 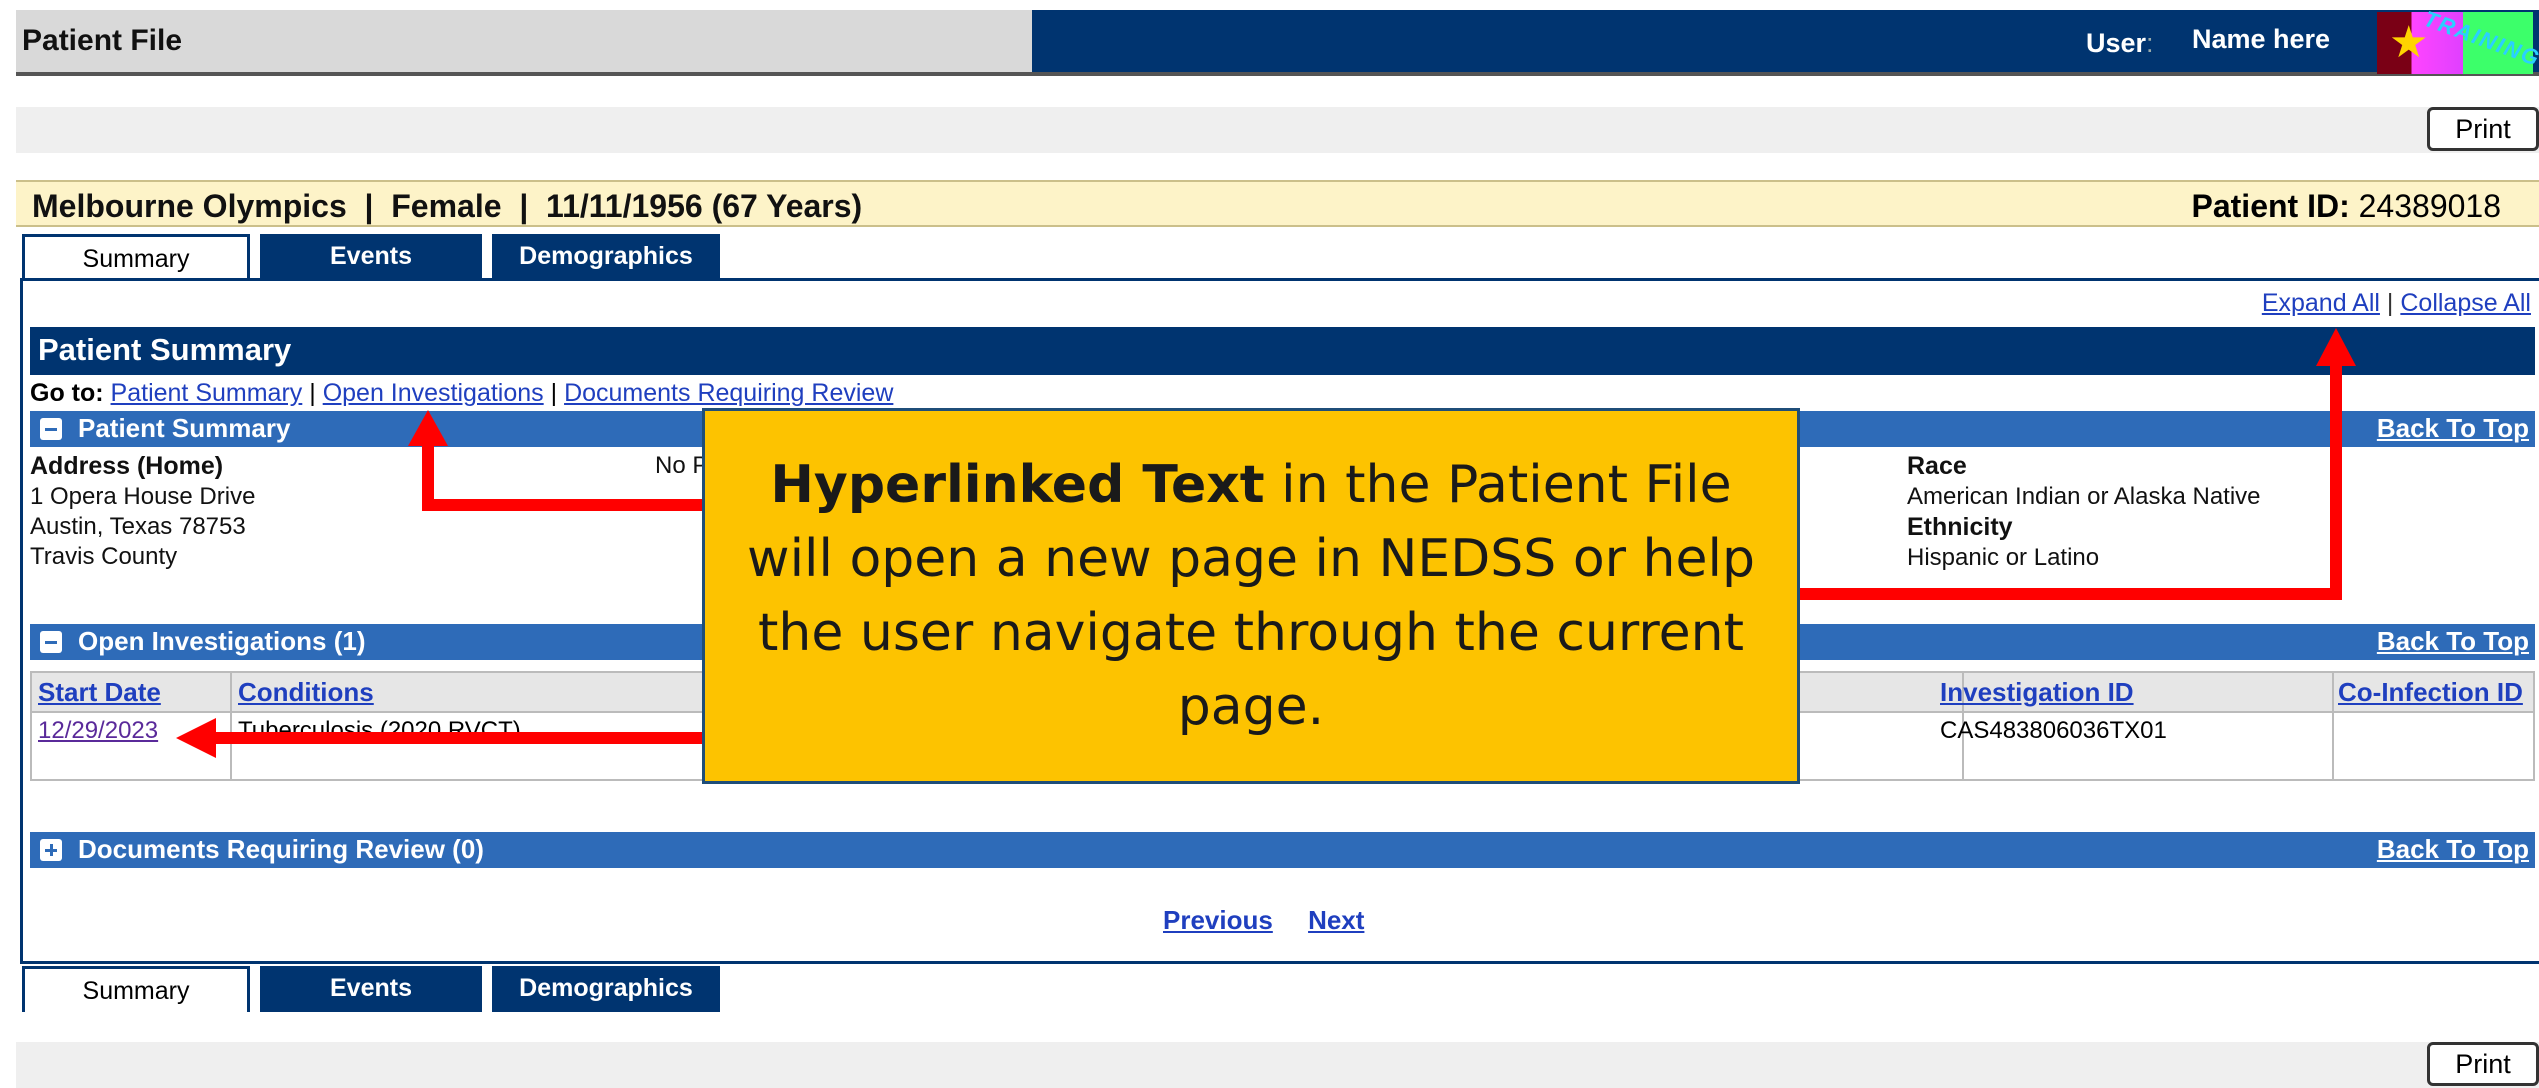 I want to click on pager: Previous Next, so click(x=1277, y=920).